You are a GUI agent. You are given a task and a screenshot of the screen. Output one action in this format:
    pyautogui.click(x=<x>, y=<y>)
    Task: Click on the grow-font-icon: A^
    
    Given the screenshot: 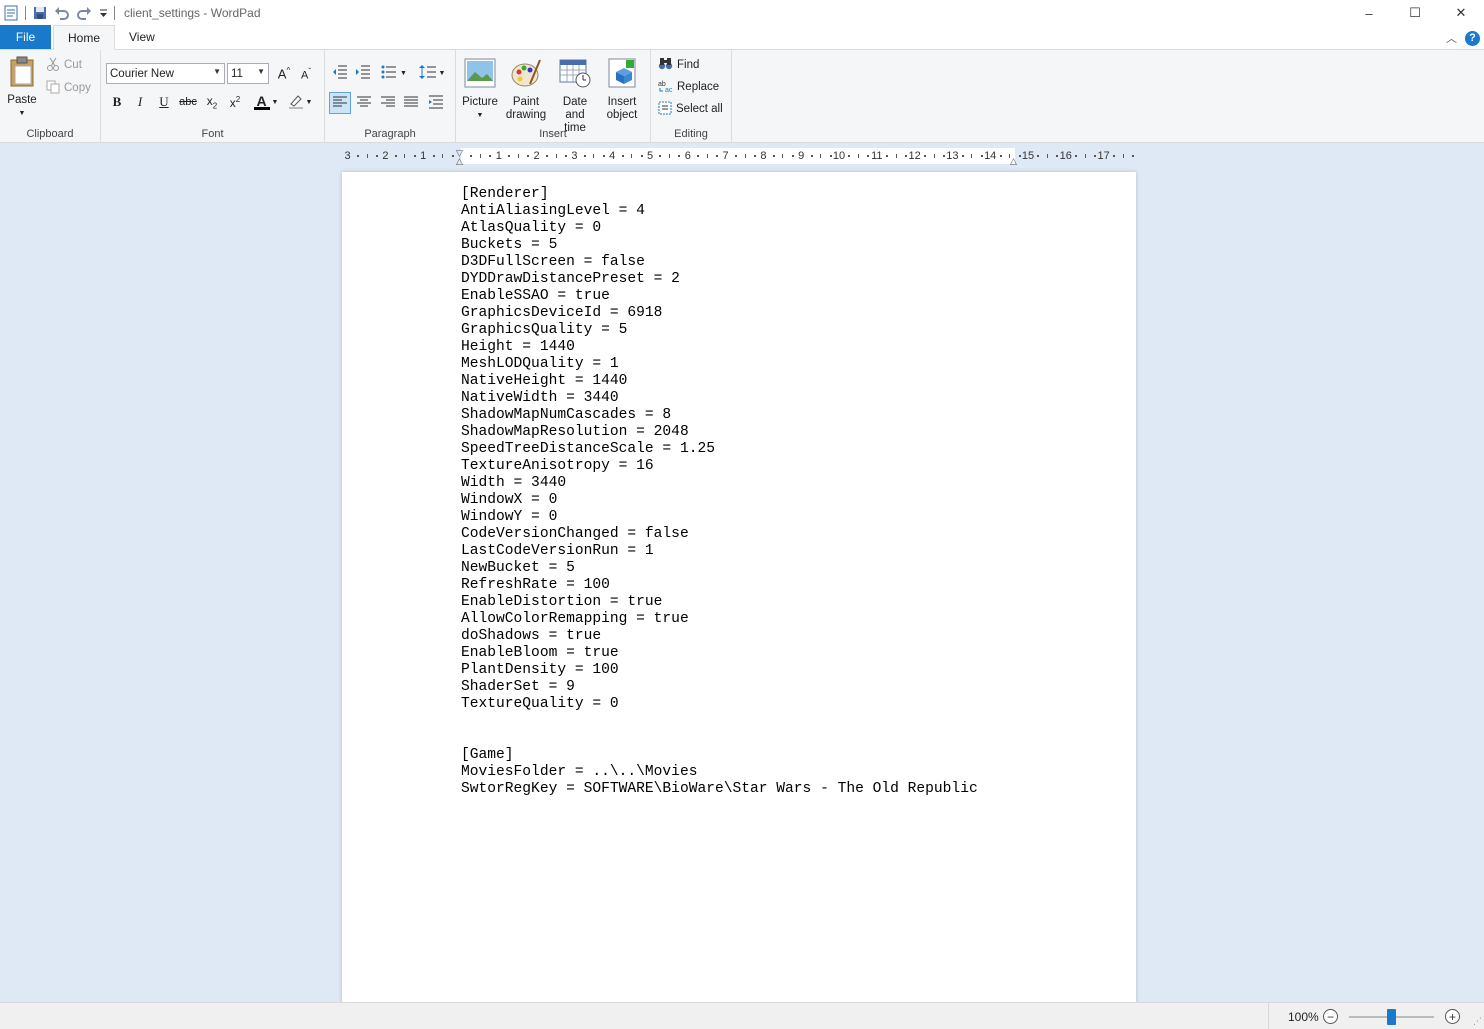 What is the action you would take?
    pyautogui.click(x=284, y=74)
    